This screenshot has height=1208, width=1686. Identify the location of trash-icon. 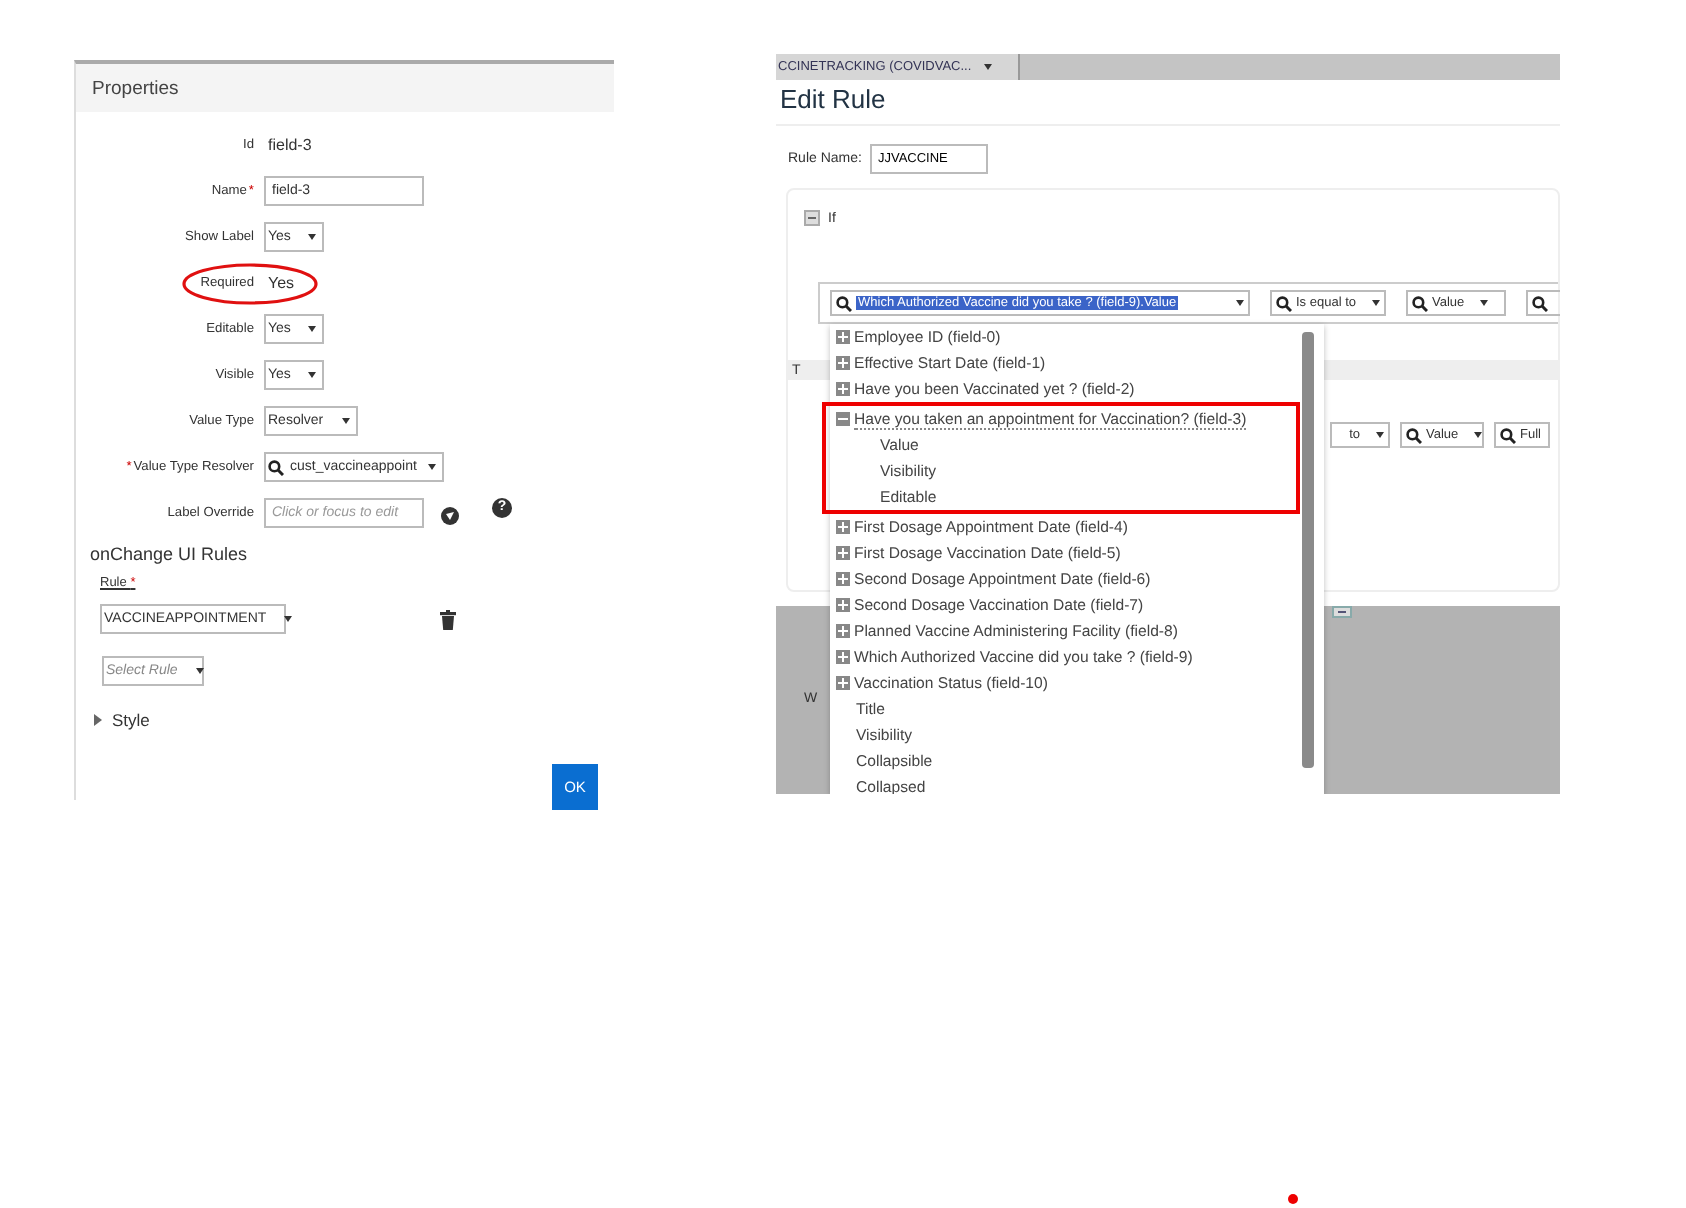
(448, 619).